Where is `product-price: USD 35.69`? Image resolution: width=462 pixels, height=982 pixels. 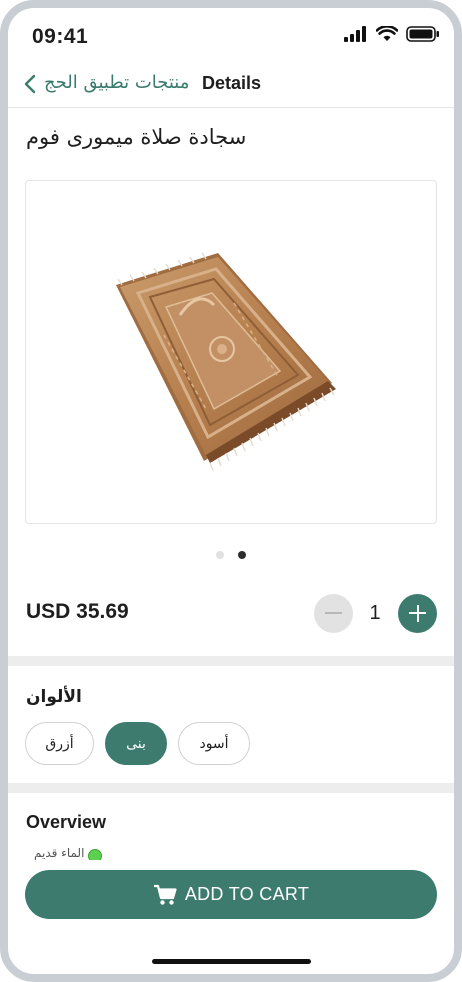
product-price: USD 35.69 is located at coordinates (77, 611).